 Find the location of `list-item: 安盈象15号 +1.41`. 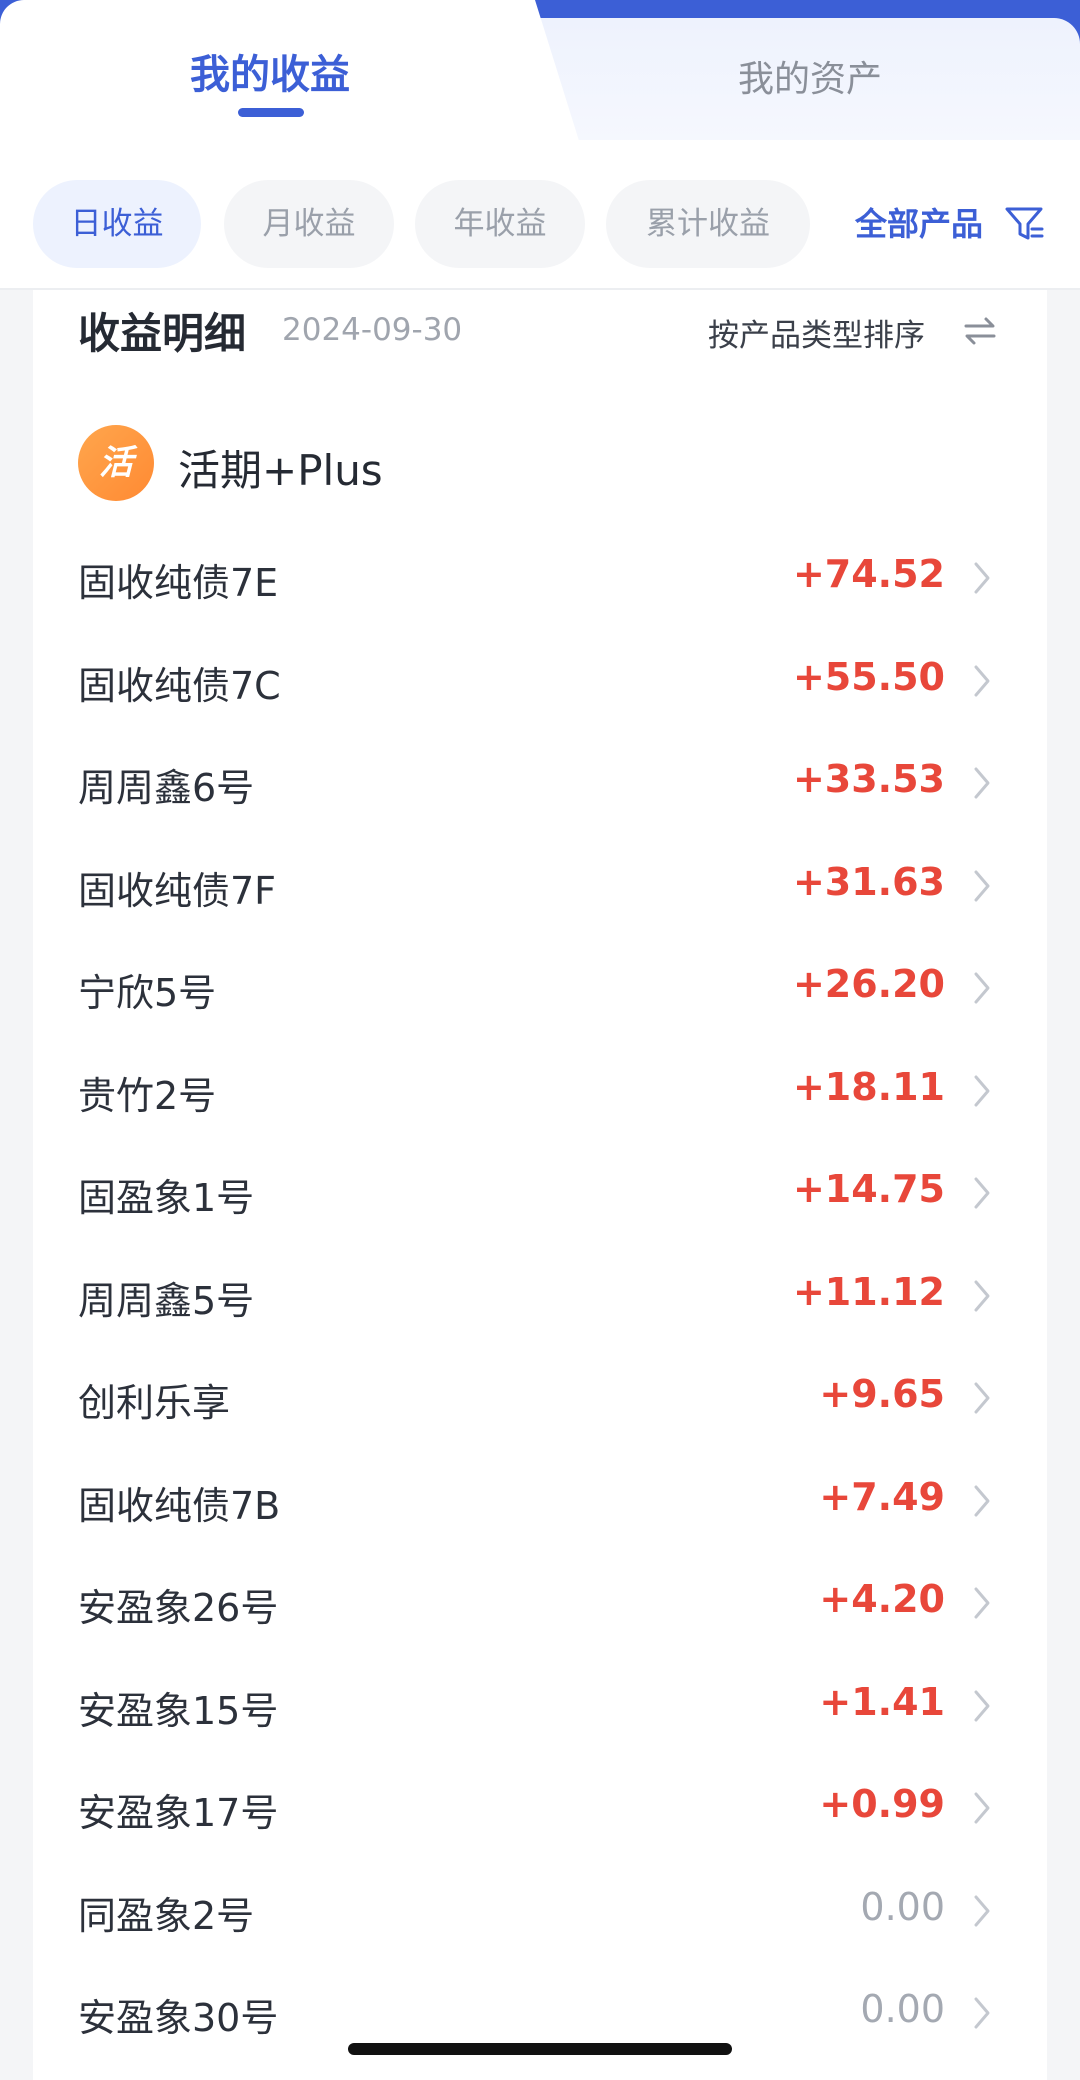

list-item: 安盈象15号 +1.41 is located at coordinates (540, 1703).